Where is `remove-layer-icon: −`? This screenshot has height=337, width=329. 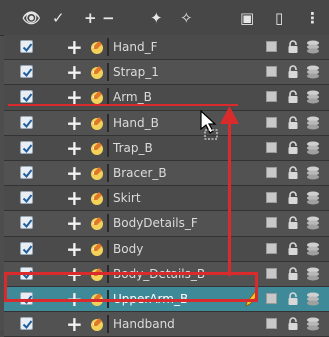 remove-layer-icon: − is located at coordinates (108, 18).